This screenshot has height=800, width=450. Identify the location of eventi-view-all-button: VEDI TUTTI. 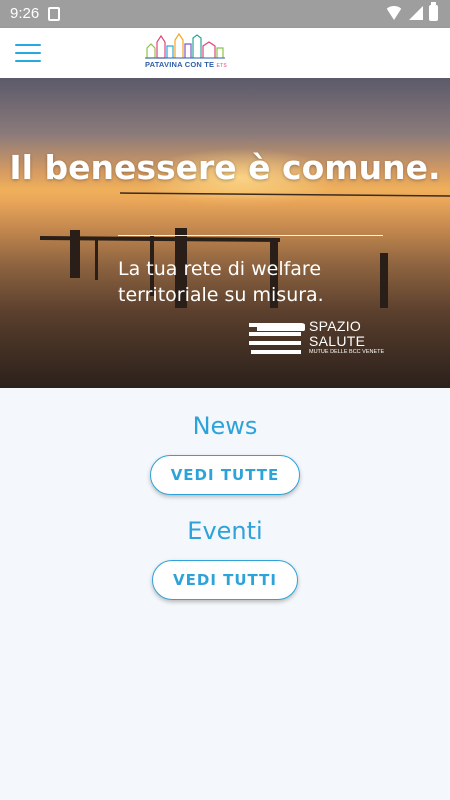
(225, 580).